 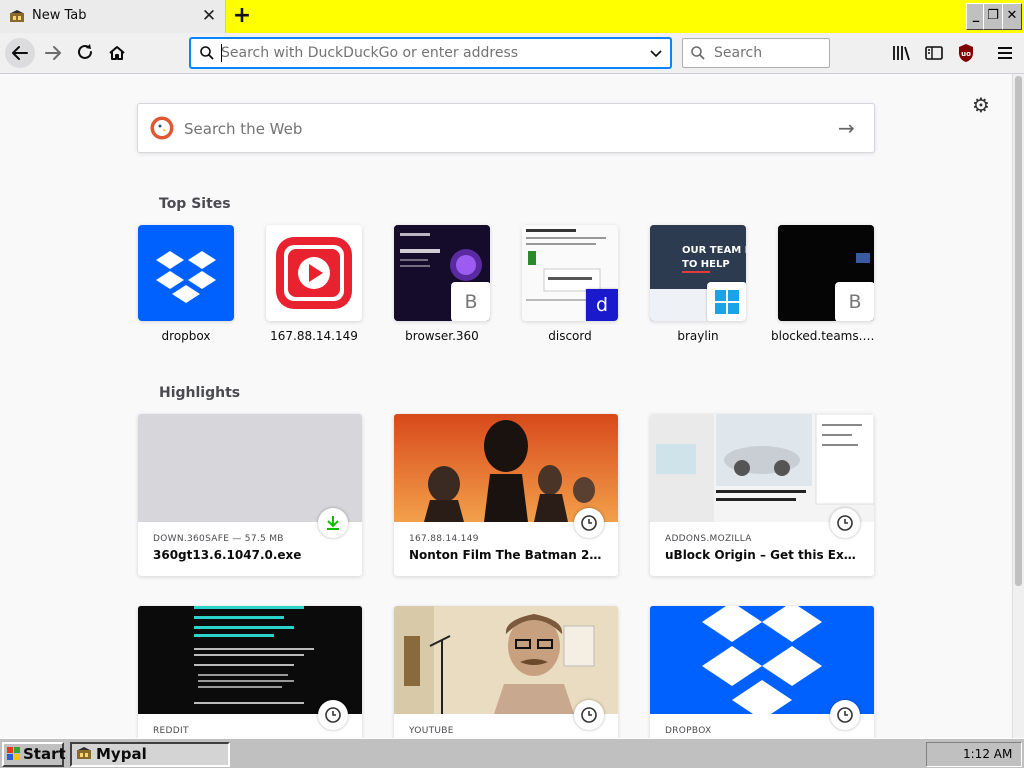 I want to click on highlight-card: REDDIT, so click(x=250, y=672).